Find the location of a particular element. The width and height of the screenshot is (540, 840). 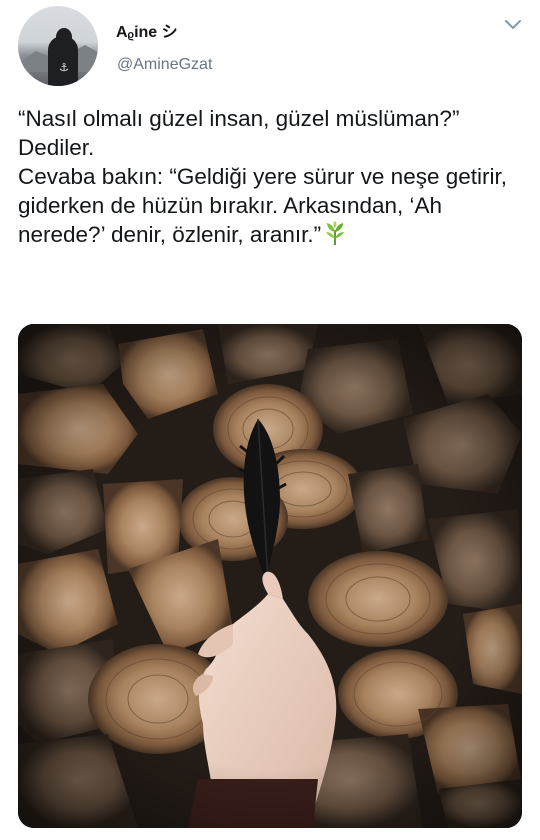

author-avatar: ⚓ is located at coordinates (58, 46).